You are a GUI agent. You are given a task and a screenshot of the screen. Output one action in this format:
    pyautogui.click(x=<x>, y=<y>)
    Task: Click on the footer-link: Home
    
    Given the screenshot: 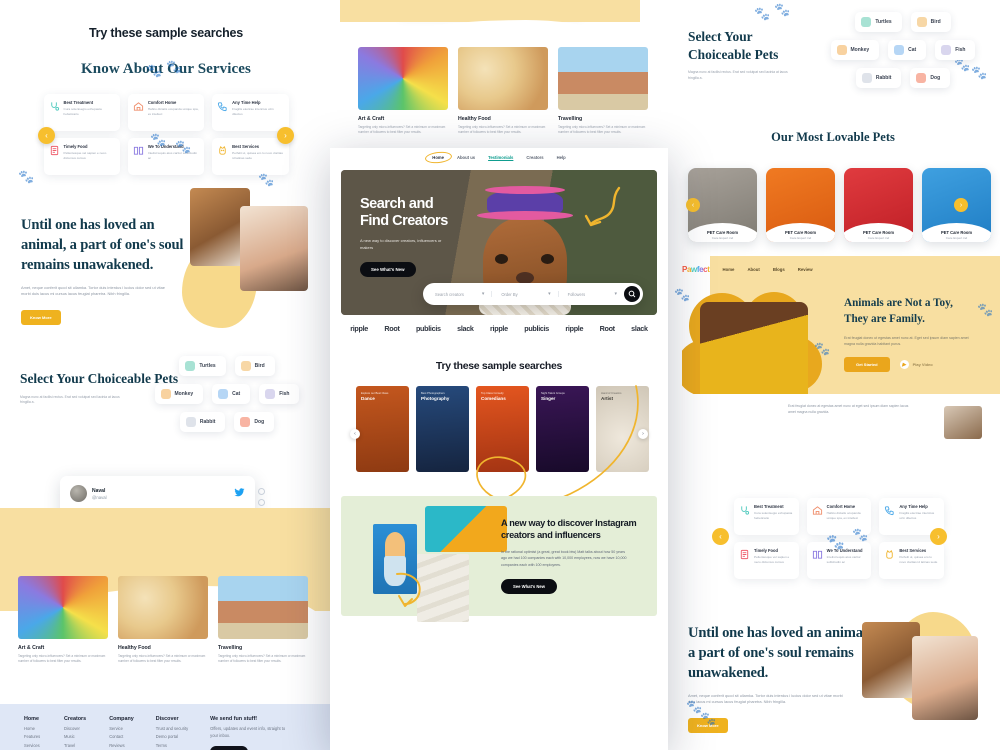 What is the action you would take?
    pyautogui.click(x=33, y=728)
    